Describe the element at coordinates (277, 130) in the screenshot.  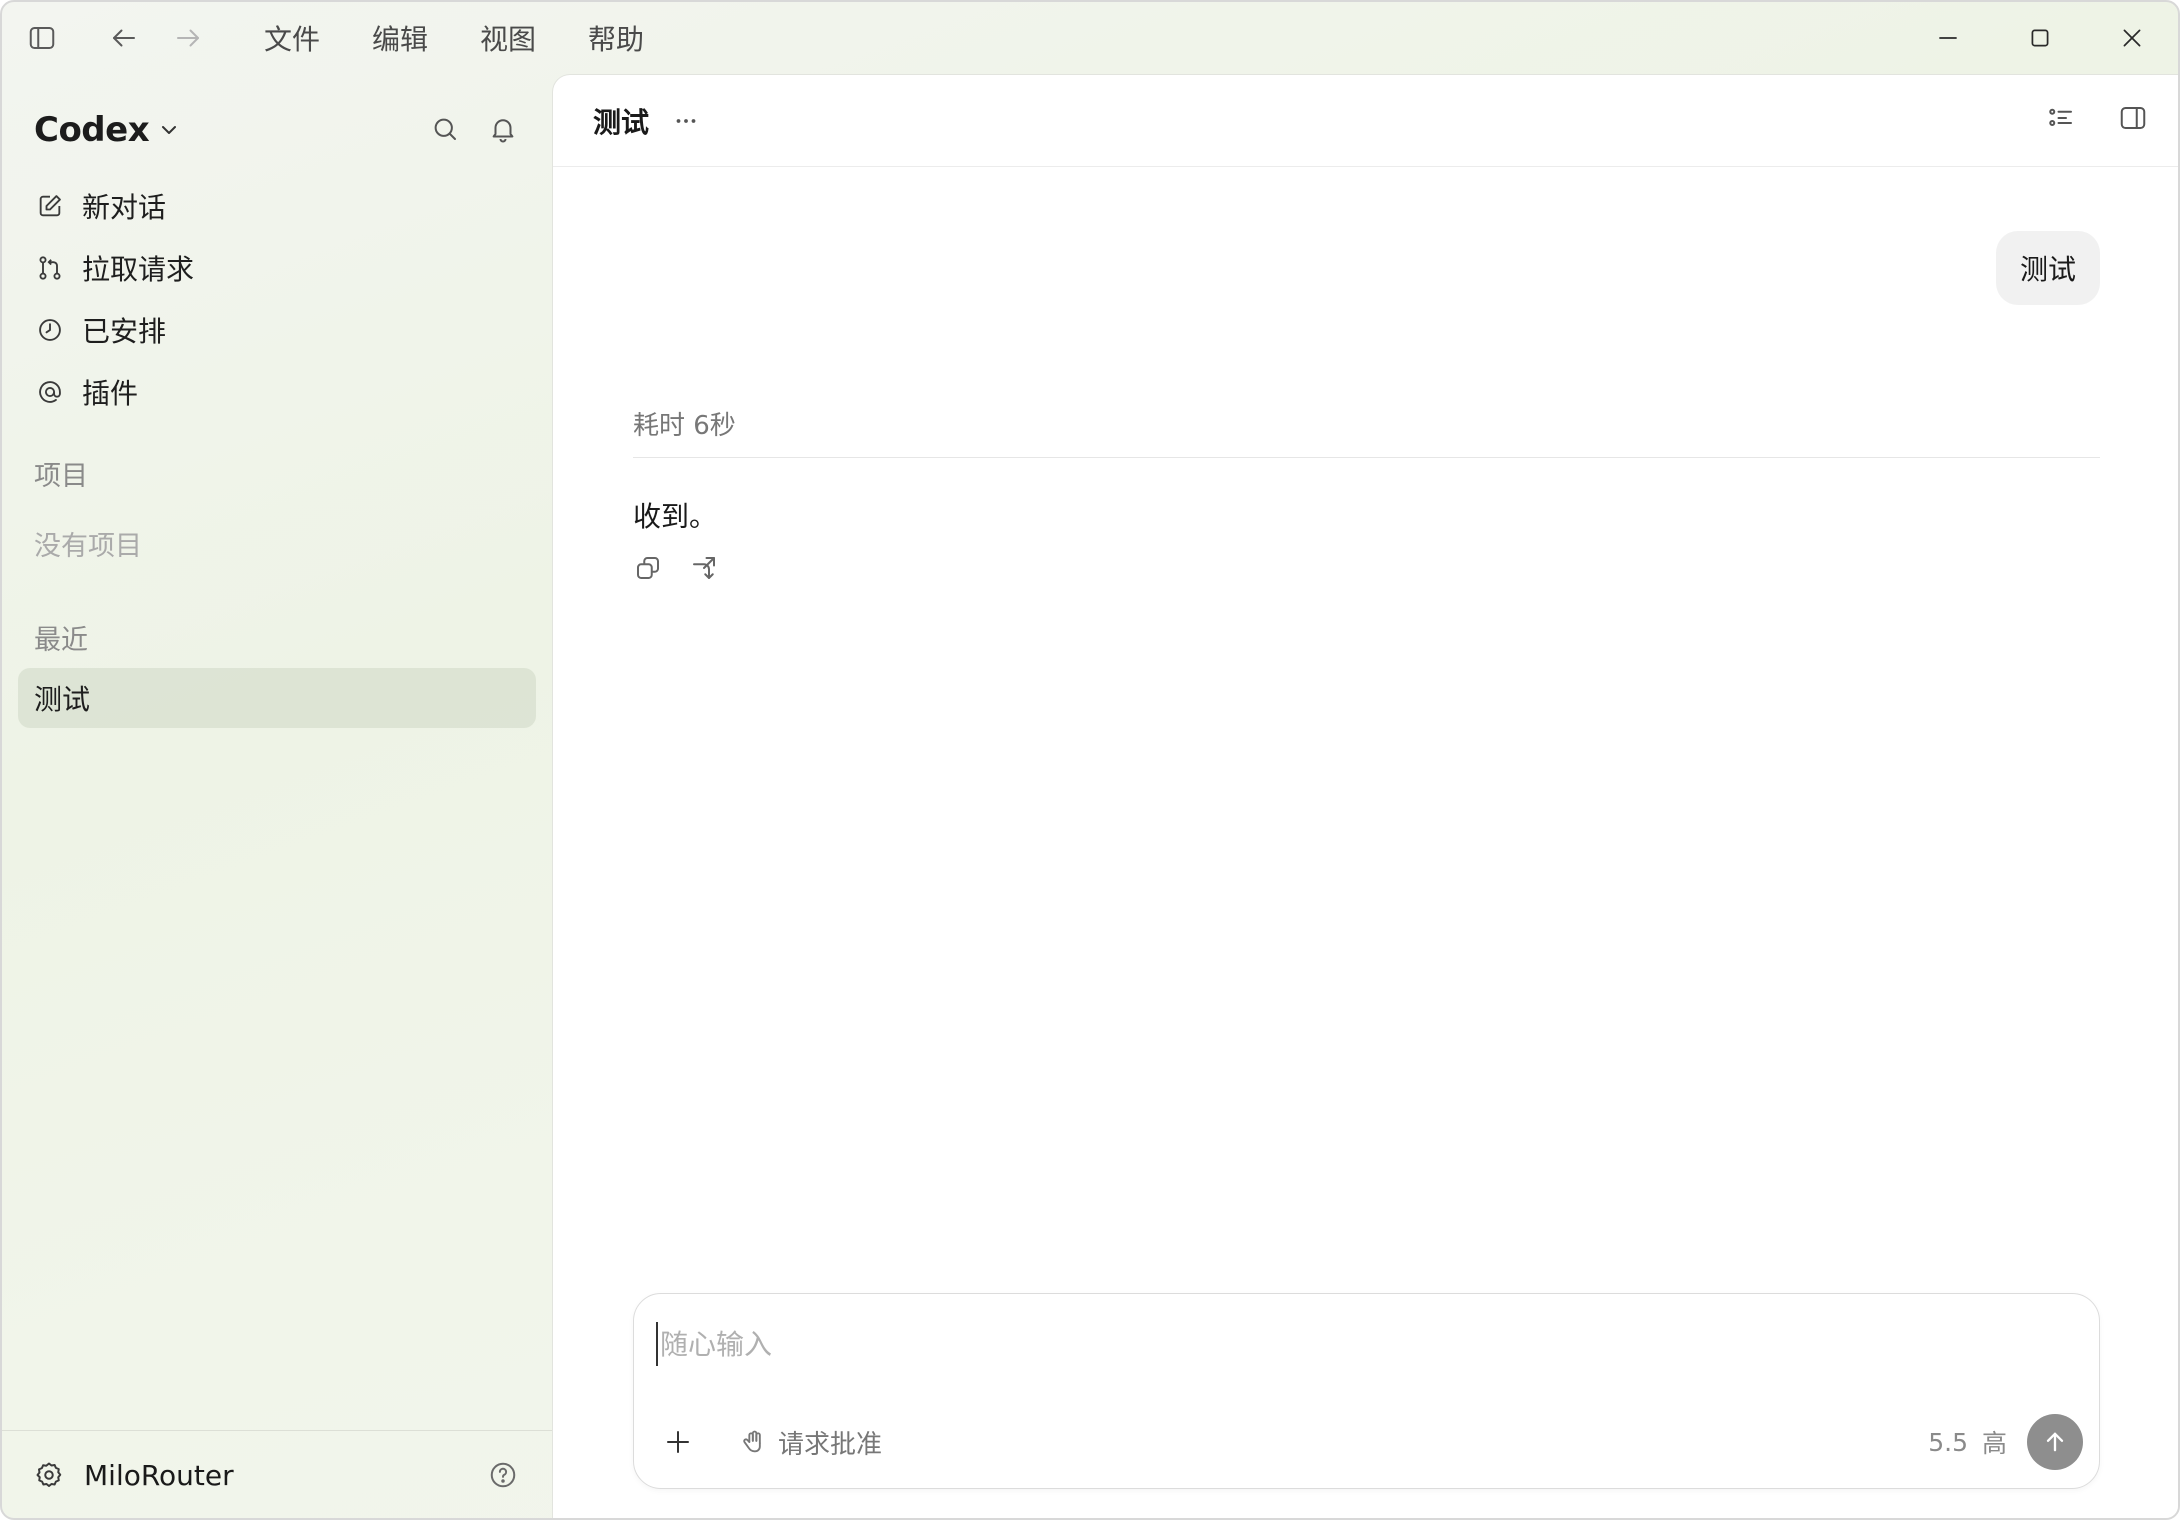
I see `sidebar-header: Codex` at that location.